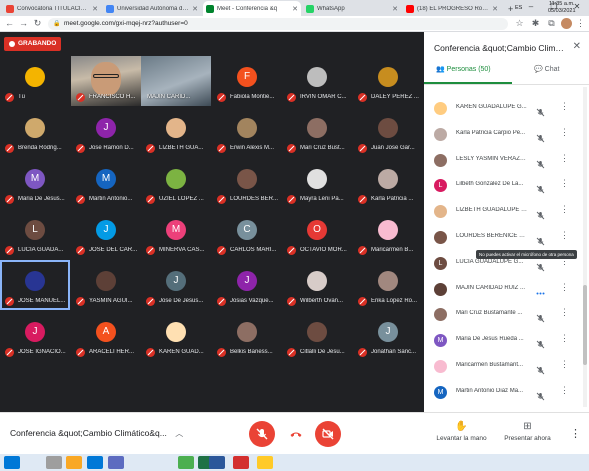 This screenshot has width=589, height=471. What do you see at coordinates (296, 434) in the screenshot?
I see `leave-call-button` at bounding box center [296, 434].